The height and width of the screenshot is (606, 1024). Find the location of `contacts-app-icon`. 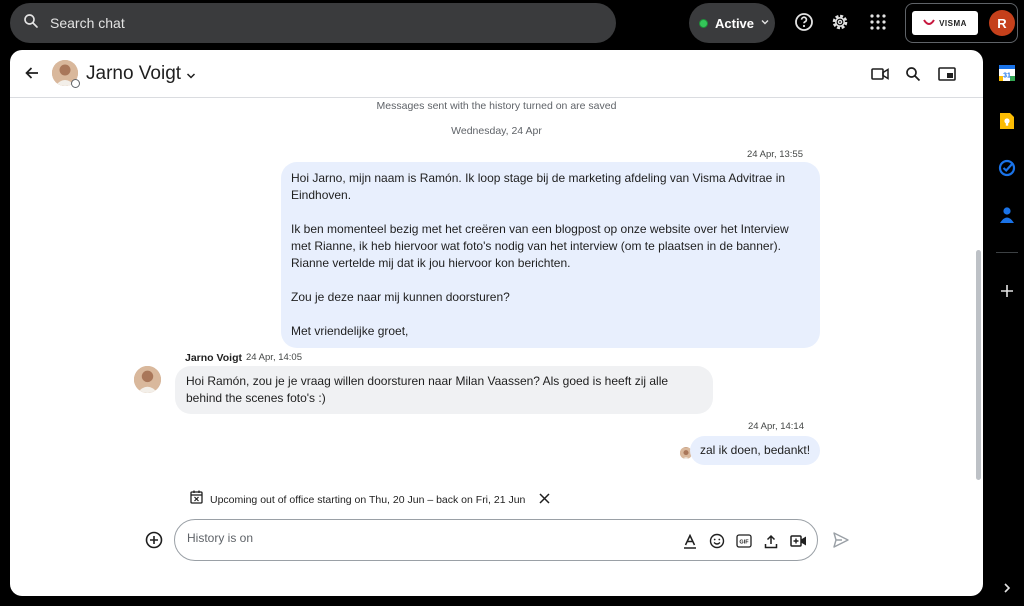

contacts-app-icon is located at coordinates (1007, 215).